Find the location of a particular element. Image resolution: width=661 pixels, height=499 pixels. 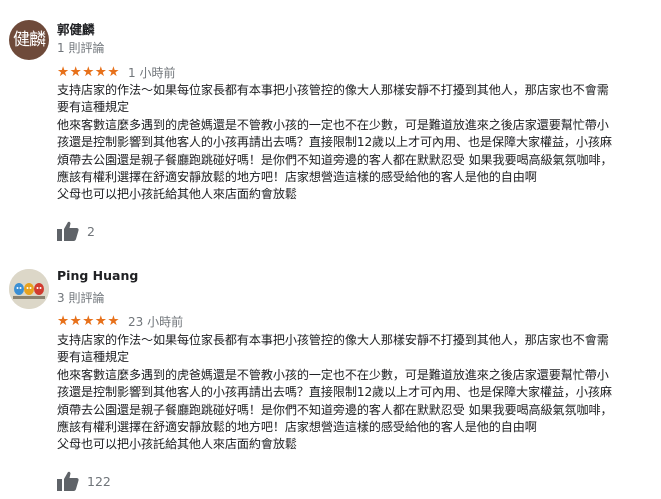

like-count: 2 is located at coordinates (91, 231).